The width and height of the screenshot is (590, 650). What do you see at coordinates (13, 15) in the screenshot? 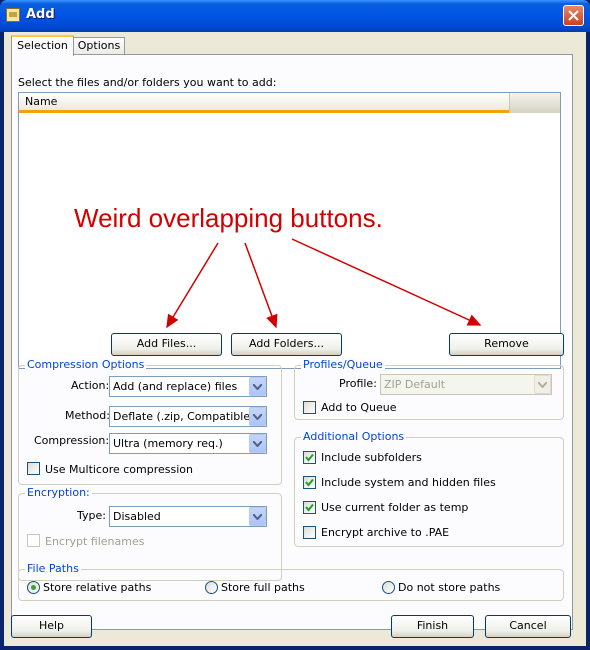
I see `app-icon` at bounding box center [13, 15].